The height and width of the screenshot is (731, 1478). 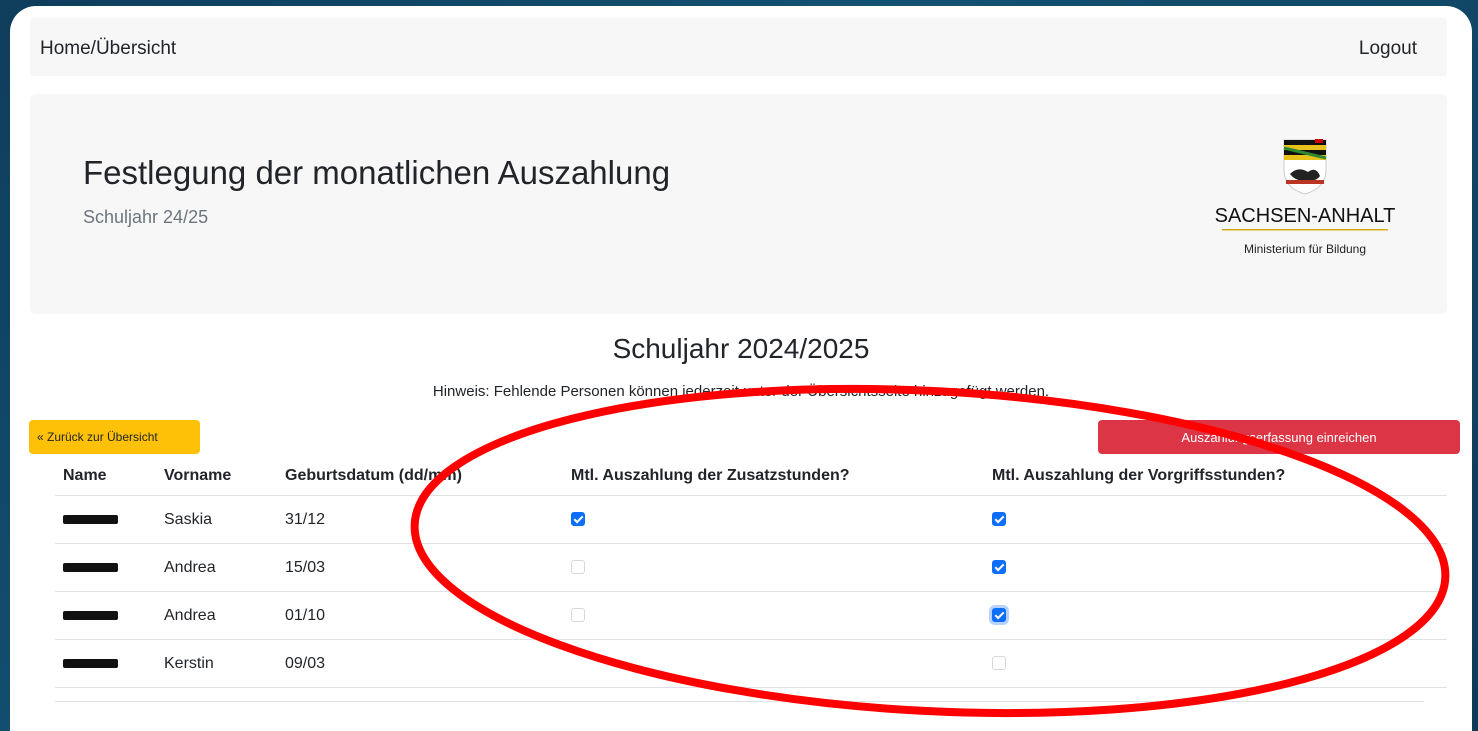 What do you see at coordinates (216, 476) in the screenshot?
I see `column-header-vorname: Vorname` at bounding box center [216, 476].